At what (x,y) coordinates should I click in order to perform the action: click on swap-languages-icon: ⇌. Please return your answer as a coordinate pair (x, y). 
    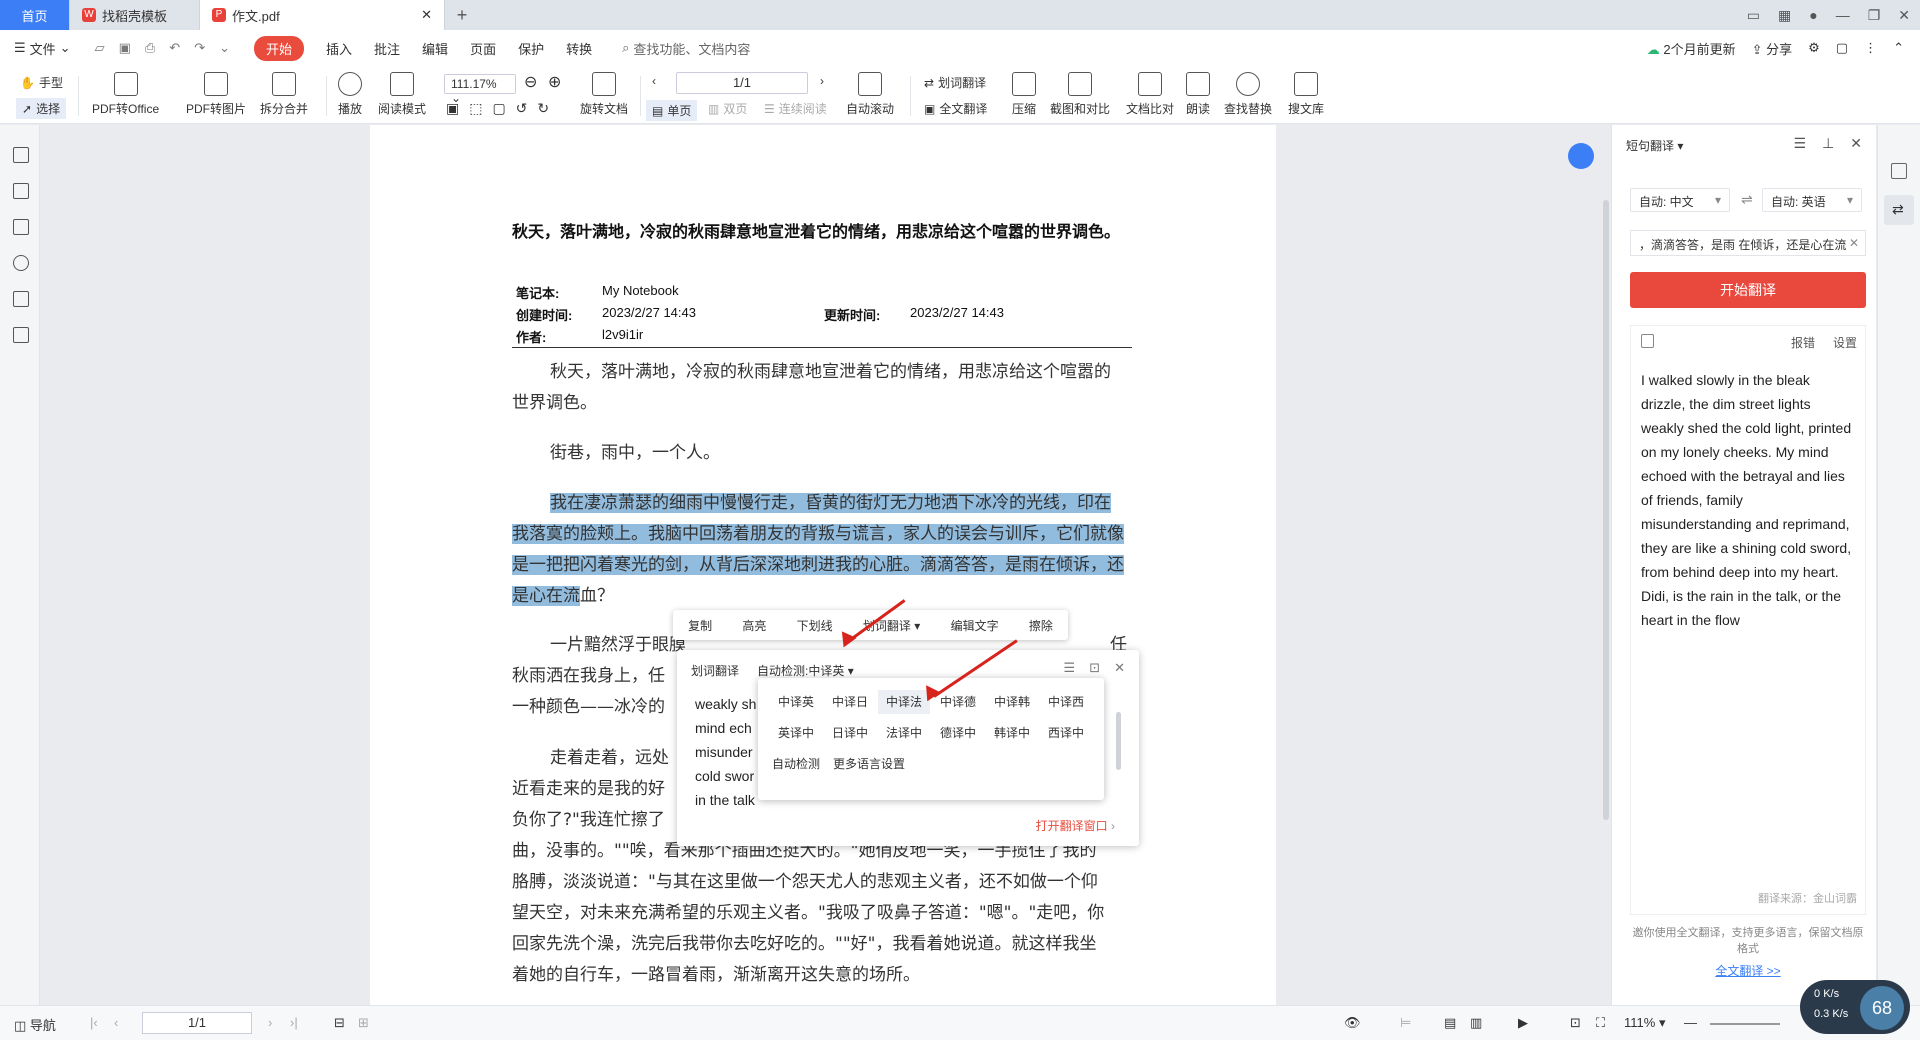
    Looking at the image, I should click on (1747, 199).